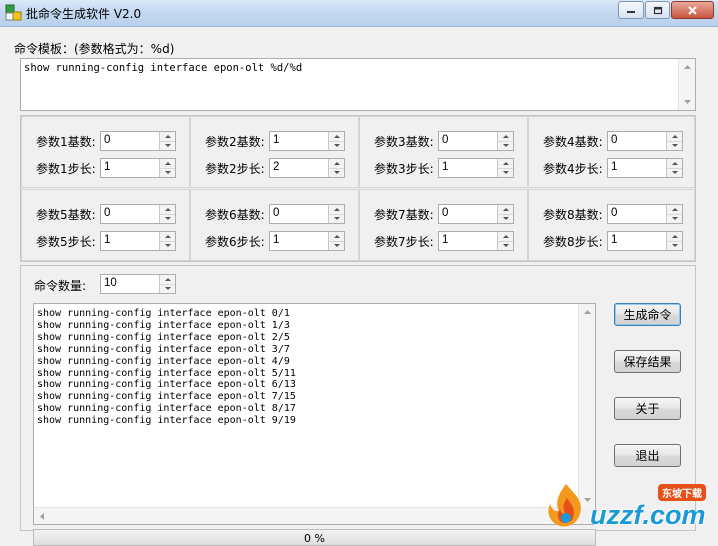 Image resolution: width=718 pixels, height=546 pixels. Describe the element at coordinates (573, 168) in the screenshot. I see `param-4-step-label: 参数4步长:` at that location.